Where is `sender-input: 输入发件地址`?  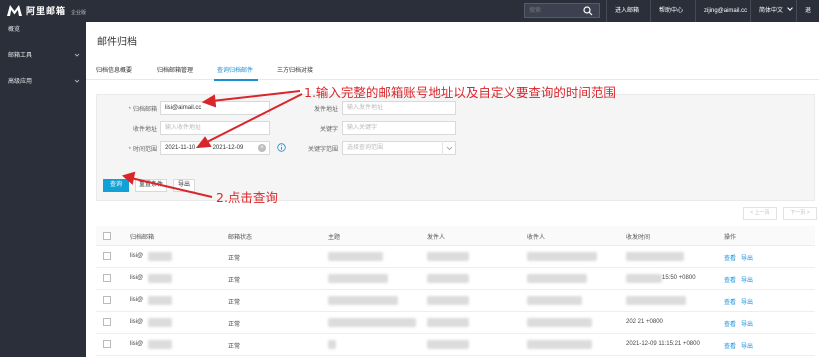 sender-input: 输入发件地址 is located at coordinates (399, 108).